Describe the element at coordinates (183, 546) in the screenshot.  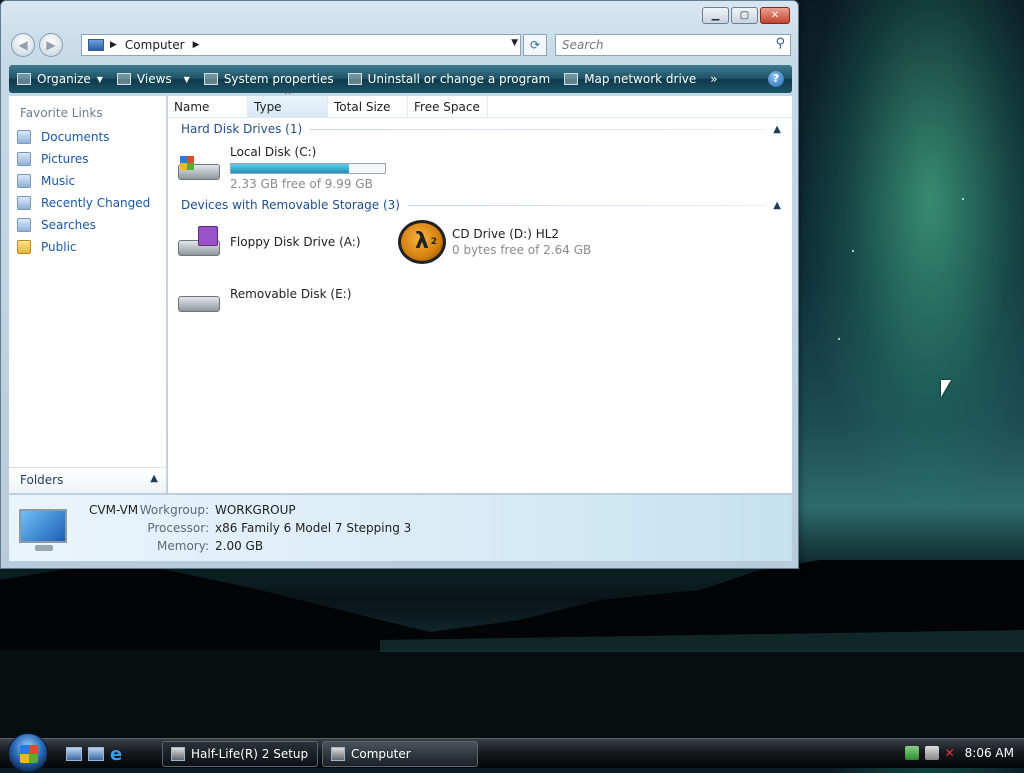
I see `detail-key: Memory:` at that location.